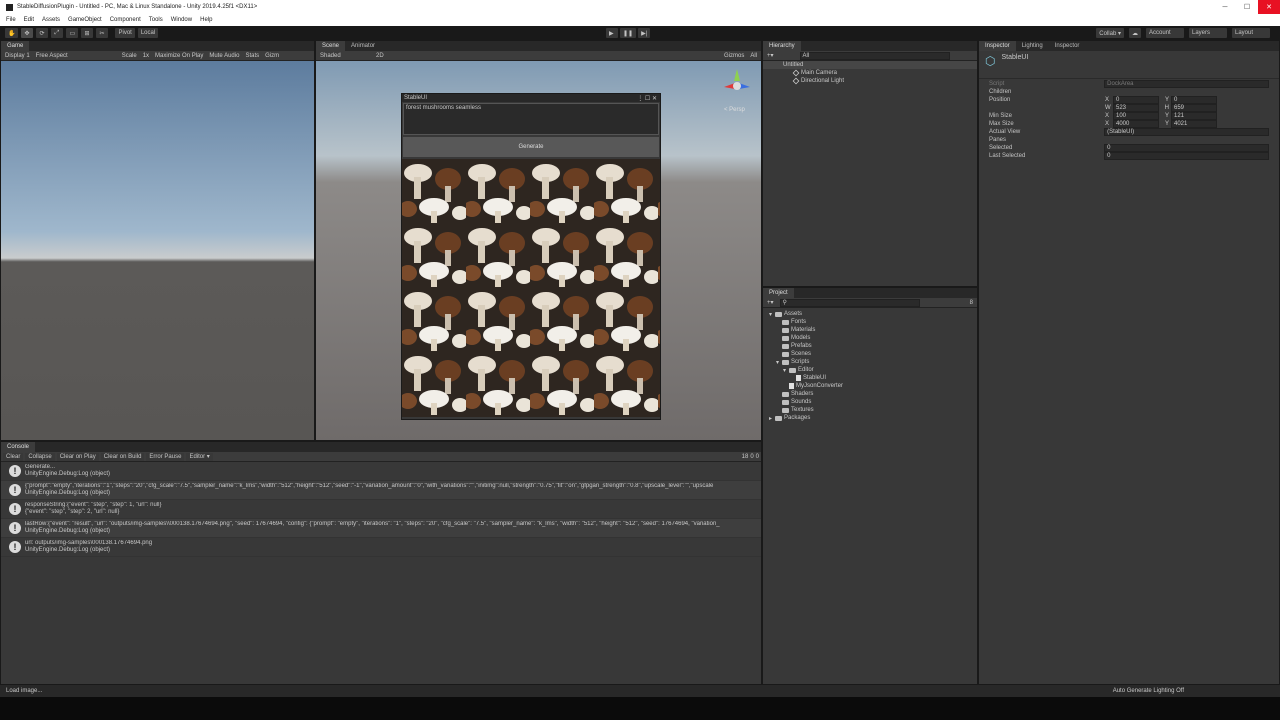  Describe the element at coordinates (42, 33) in the screenshot. I see `rotate-tool: ⟳` at that location.